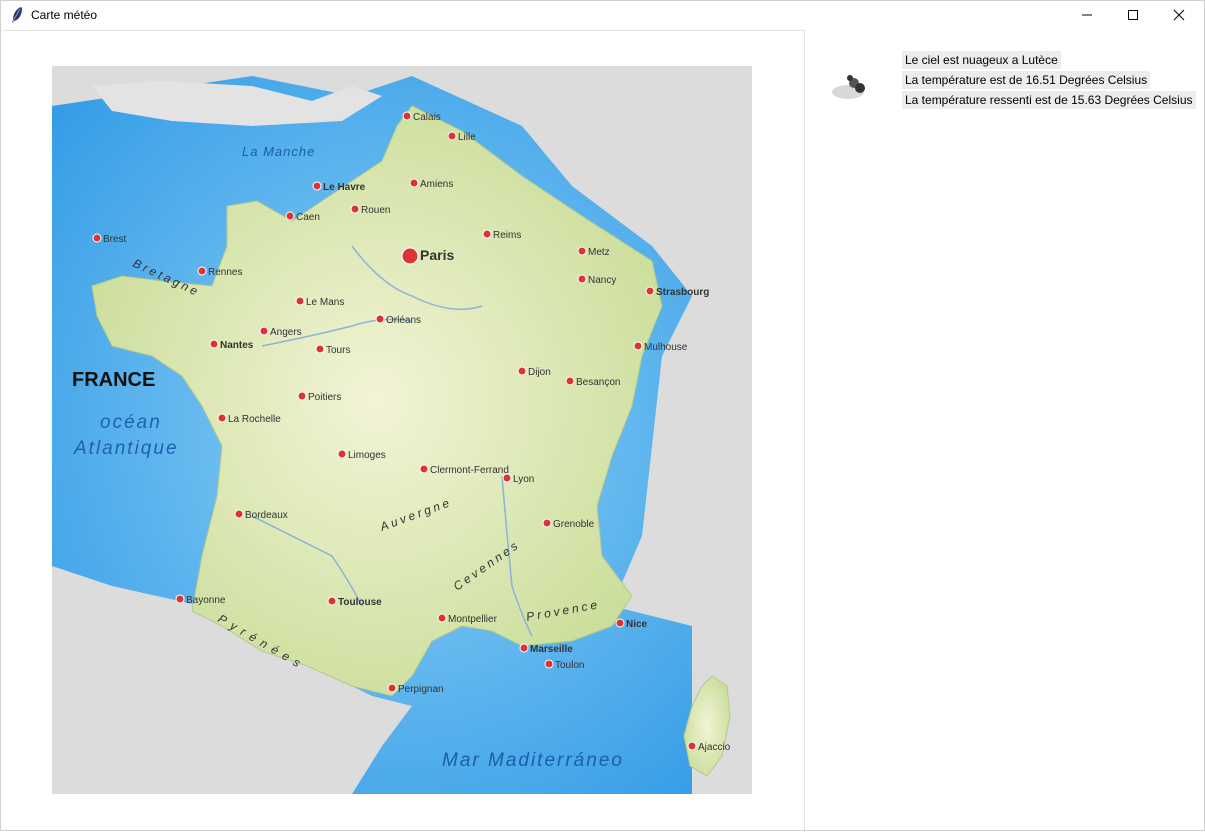 The width and height of the screenshot is (1205, 832). I want to click on city-label-tours: Tours, so click(338, 350).